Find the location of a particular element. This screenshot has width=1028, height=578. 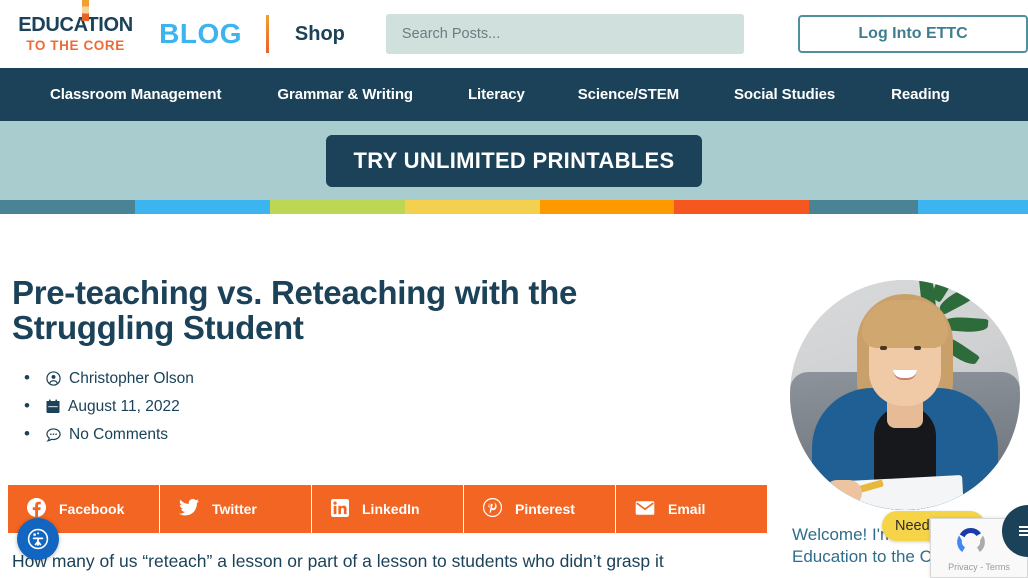

twitter-icon is located at coordinates (189, 508).